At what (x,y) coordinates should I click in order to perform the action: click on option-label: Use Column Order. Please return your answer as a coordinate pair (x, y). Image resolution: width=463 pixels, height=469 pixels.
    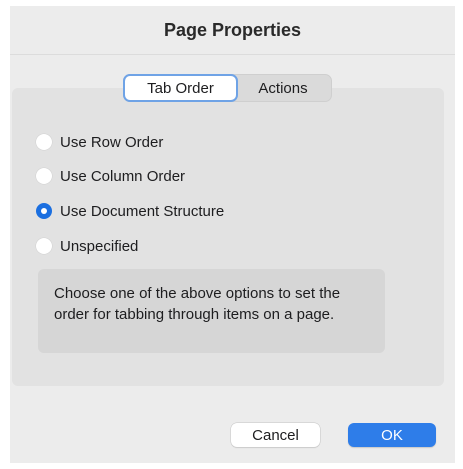
    Looking at the image, I should click on (123, 176).